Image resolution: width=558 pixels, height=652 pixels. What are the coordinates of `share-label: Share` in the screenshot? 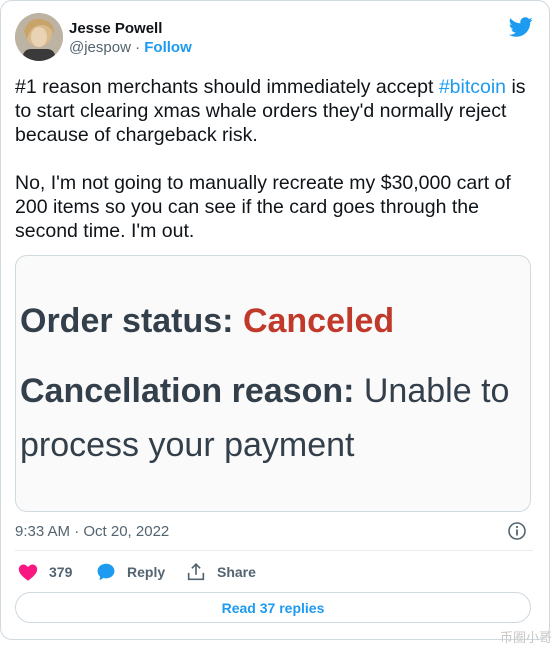 It's located at (236, 572).